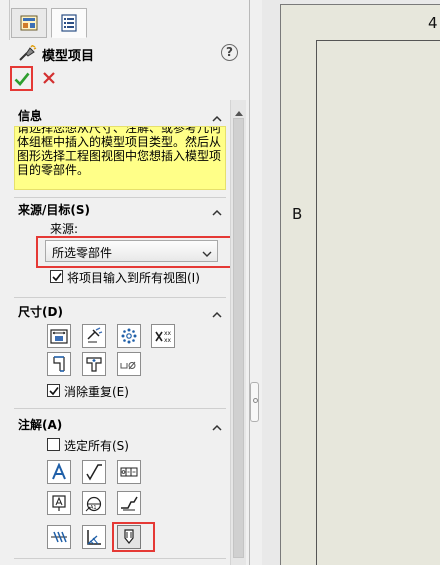 Image resolution: width=440 pixels, height=565 pixels. What do you see at coordinates (133, 278) in the screenshot?
I see `import-all-views-label: 将项目输入到所有视图(I)` at bounding box center [133, 278].